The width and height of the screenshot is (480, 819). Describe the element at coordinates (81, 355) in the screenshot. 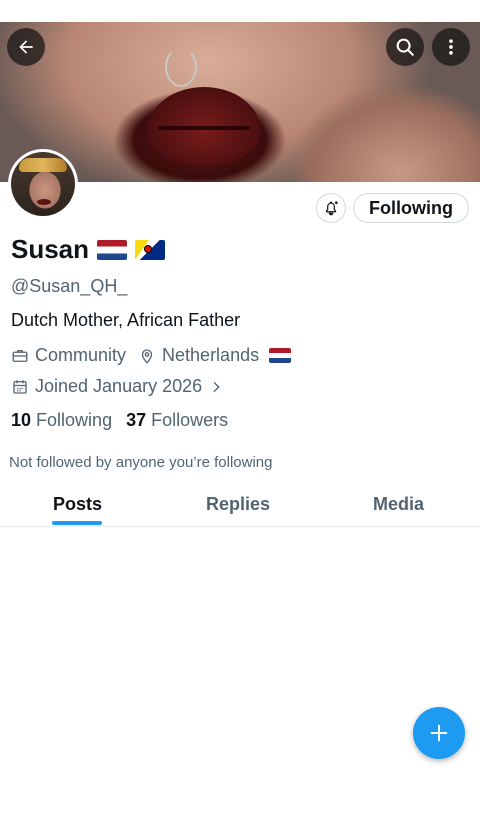

I see `profile-category: Community` at that location.